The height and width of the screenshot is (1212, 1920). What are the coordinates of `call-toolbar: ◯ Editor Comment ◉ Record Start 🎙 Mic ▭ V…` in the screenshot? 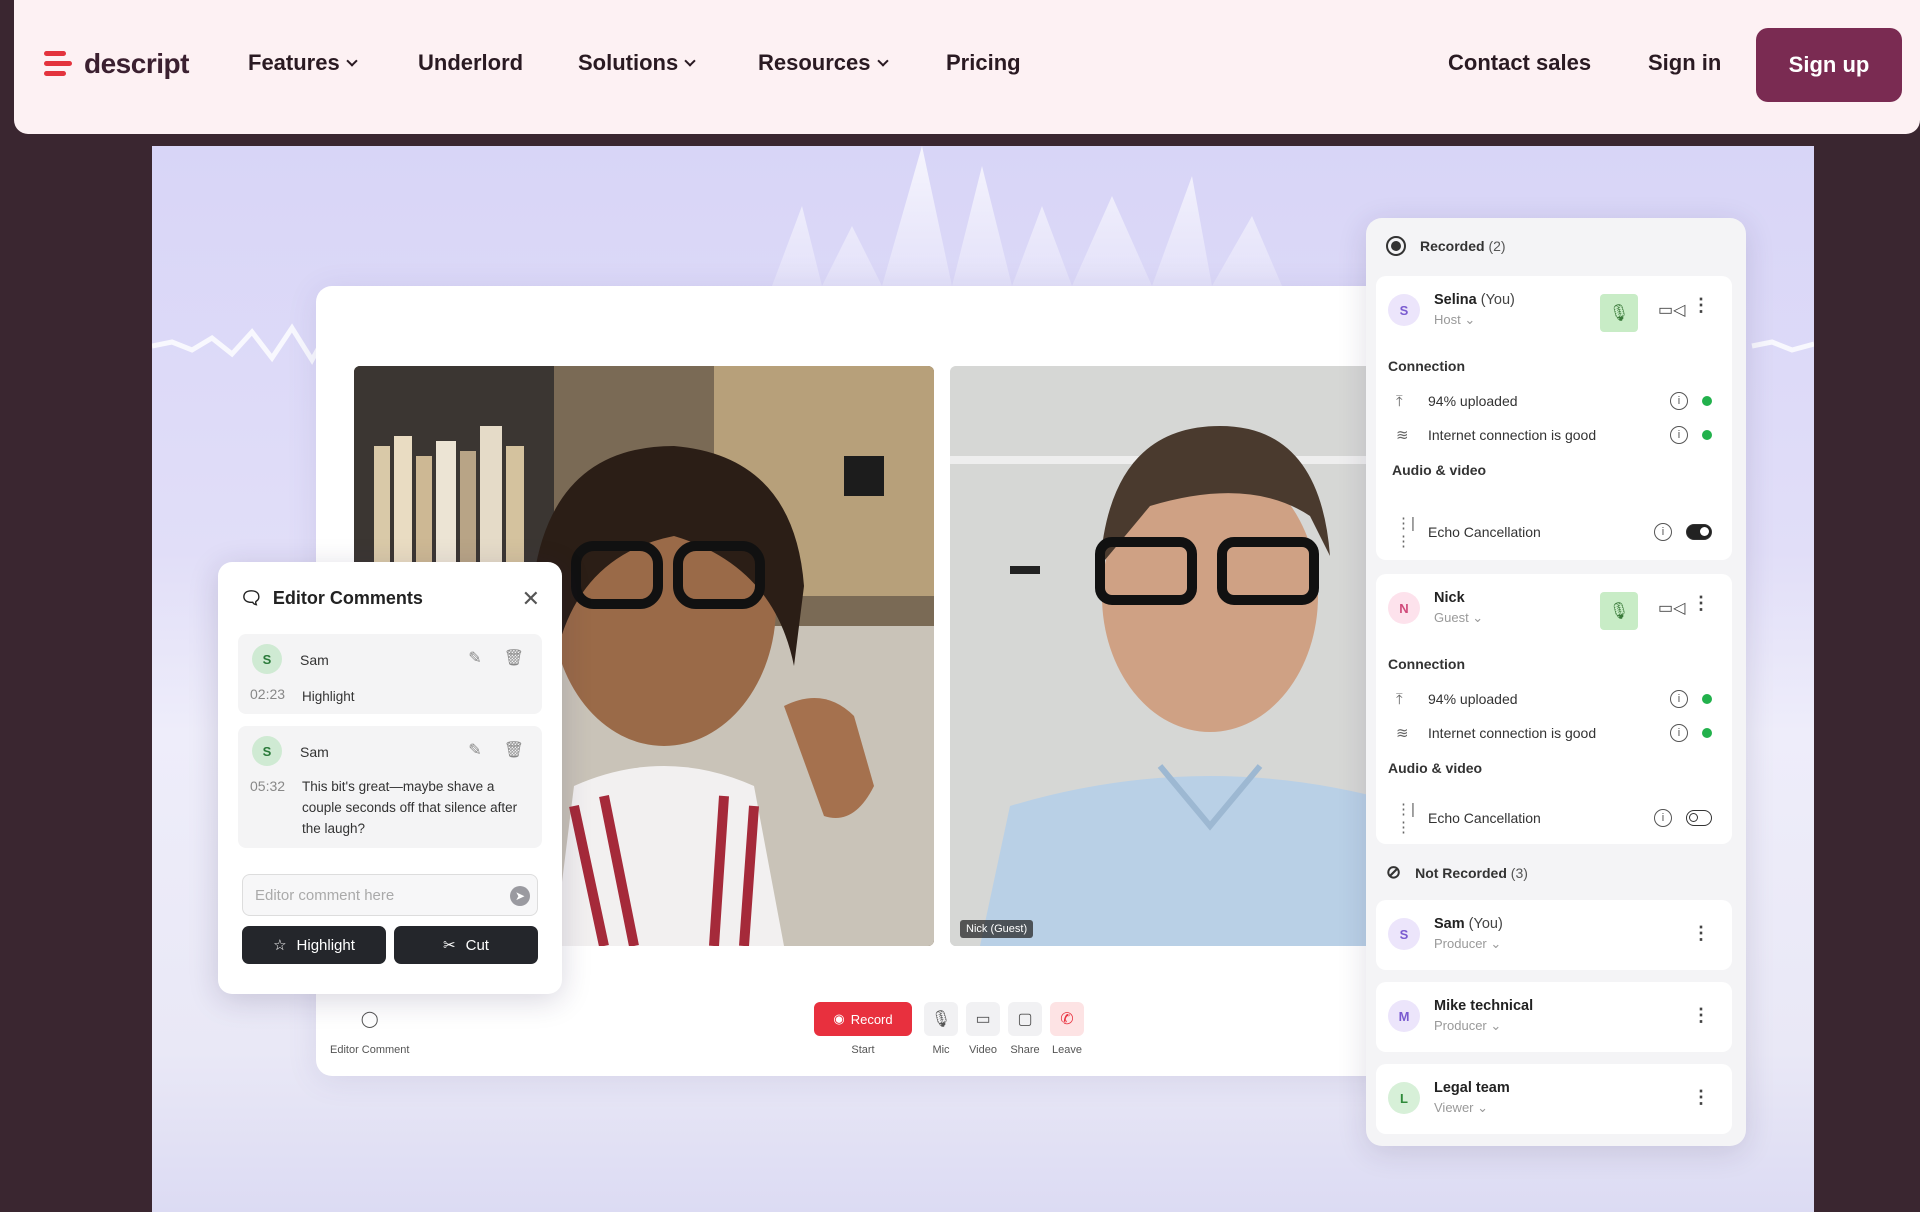 It's located at (886, 1031).